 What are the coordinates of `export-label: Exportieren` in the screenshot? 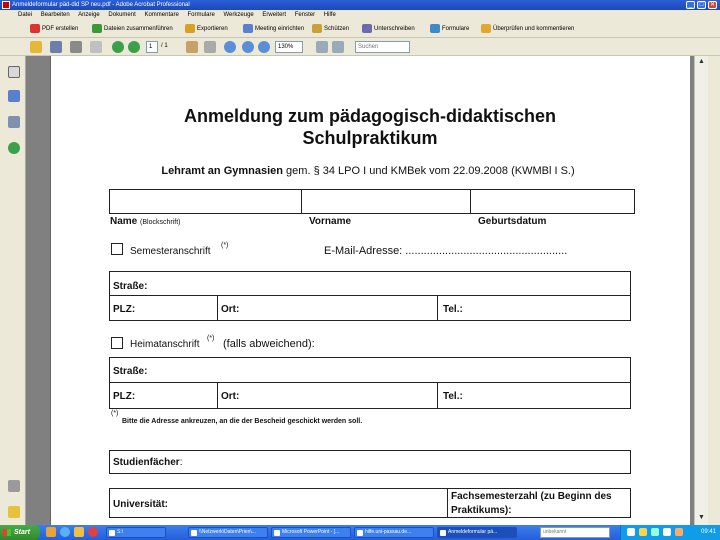 It's located at (212, 29).